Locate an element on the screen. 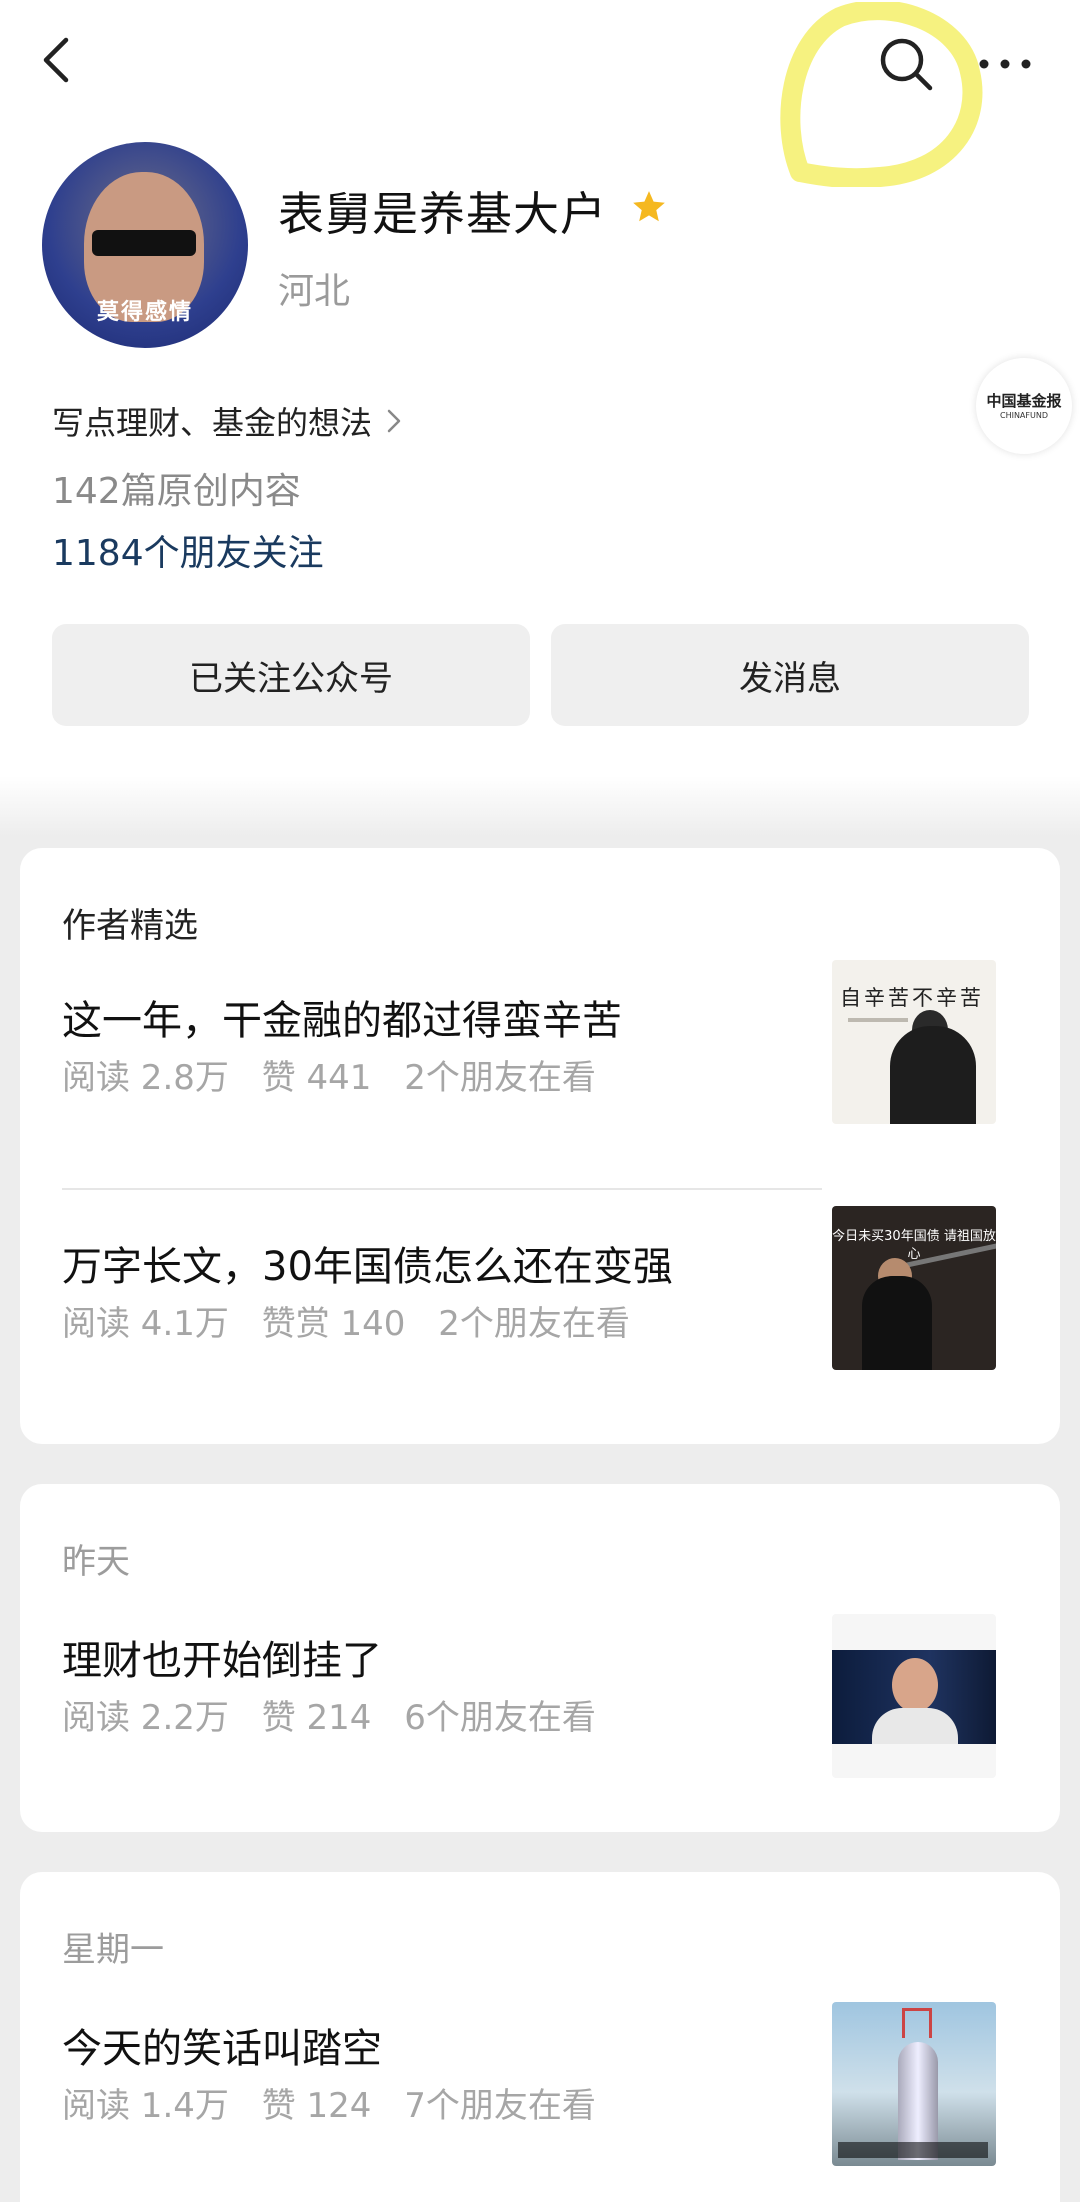 The width and height of the screenshot is (1080, 2202). top-bar is located at coordinates (540, 93).